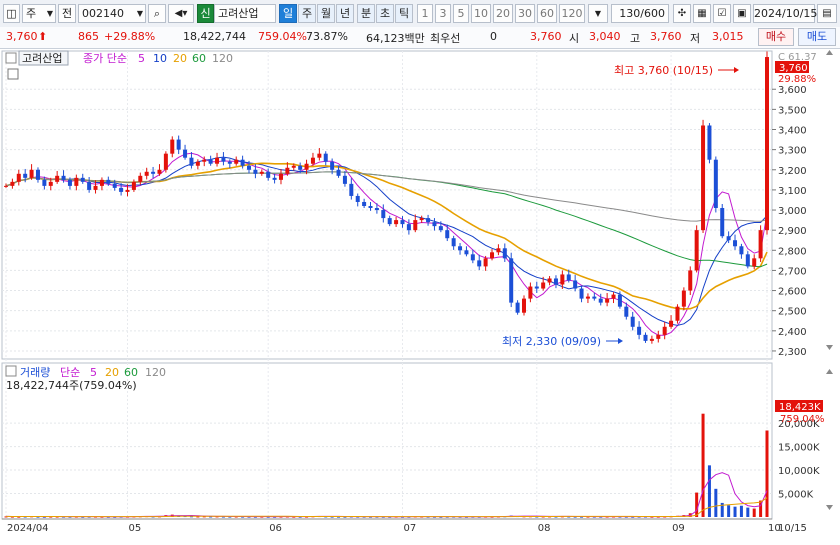  What do you see at coordinates (11, 58) in the screenshot?
I see `panel-toggle-icon` at bounding box center [11, 58].